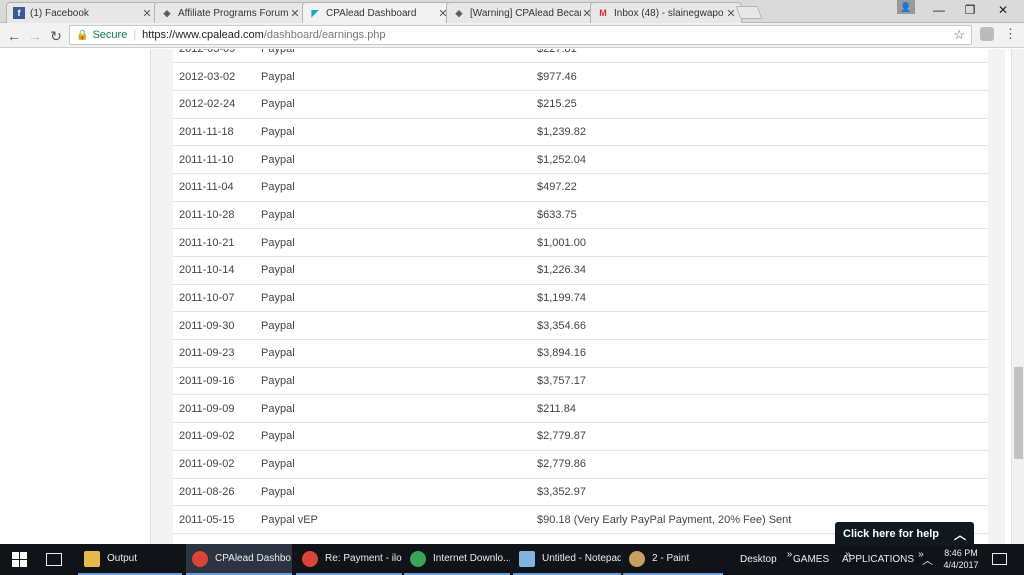  I want to click on payment-date: 2011-09-16, so click(207, 381).